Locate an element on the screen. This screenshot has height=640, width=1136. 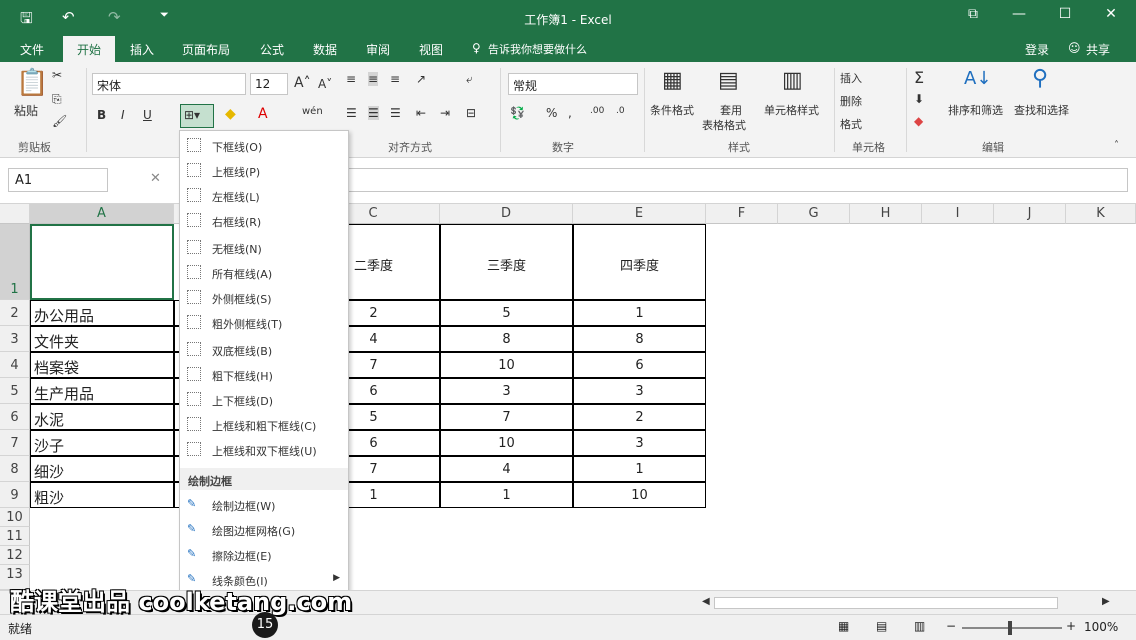
cancel-formula-icon: ✕ is located at coordinates (155, 178).